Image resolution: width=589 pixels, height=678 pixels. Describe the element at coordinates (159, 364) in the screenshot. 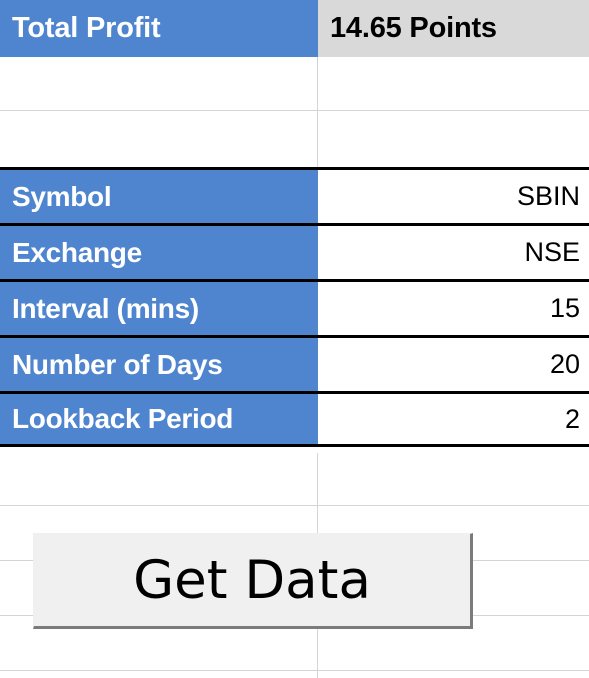

I see `parameter-label-number-of-days: Number of Days` at that location.